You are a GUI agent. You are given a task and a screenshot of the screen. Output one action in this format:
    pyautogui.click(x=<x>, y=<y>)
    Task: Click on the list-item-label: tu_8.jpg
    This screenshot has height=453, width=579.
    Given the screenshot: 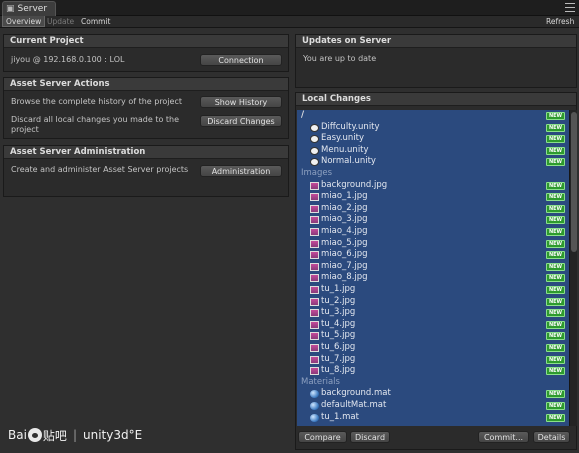 What is the action you would take?
    pyautogui.click(x=338, y=370)
    